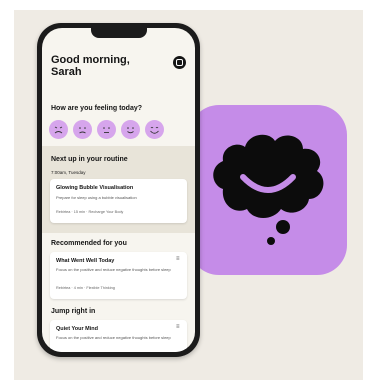 The height and width of the screenshot is (389, 375). I want to click on recommended-card-title: What Went Well Today, so click(85, 261).